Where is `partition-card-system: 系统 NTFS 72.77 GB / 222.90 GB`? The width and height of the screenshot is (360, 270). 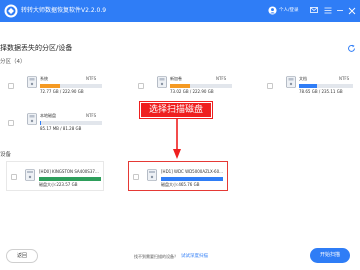
partition-card-system: 系统 NTFS 72.77 GB / 222.90 GB is located at coordinates (57, 84).